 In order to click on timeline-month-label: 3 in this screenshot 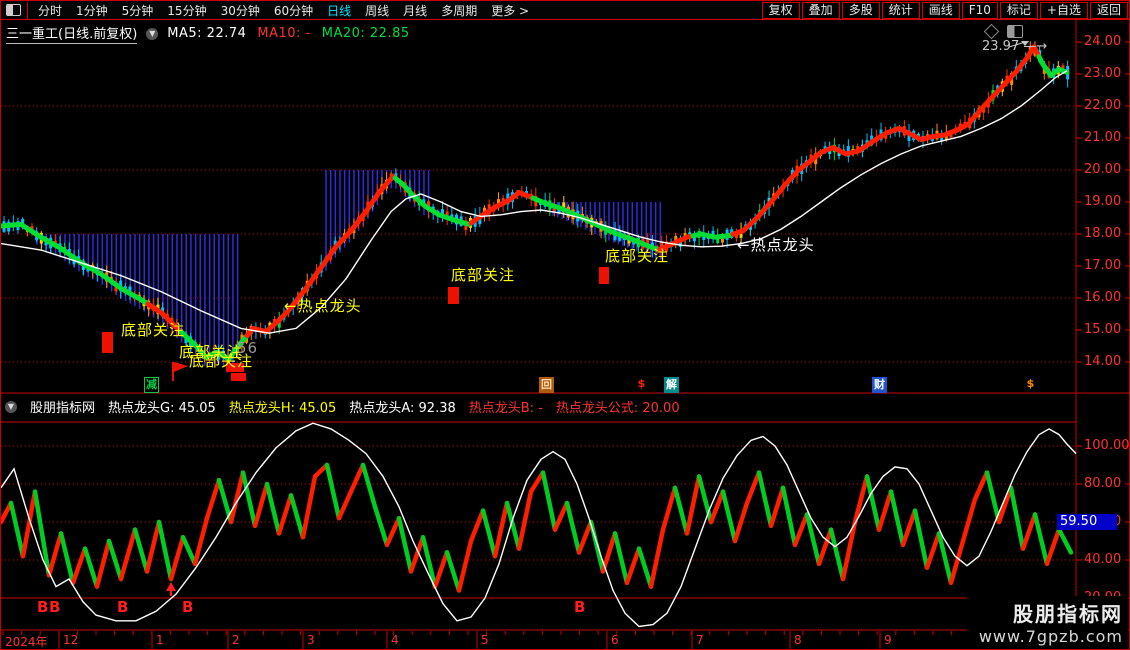, I will do `click(311, 640)`.